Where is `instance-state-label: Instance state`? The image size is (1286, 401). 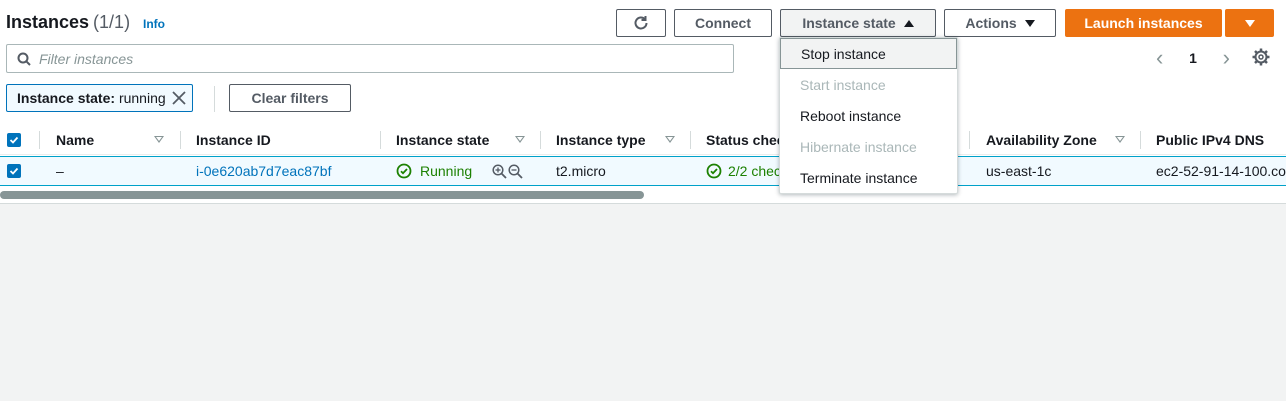 instance-state-label: Instance state is located at coordinates (849, 23).